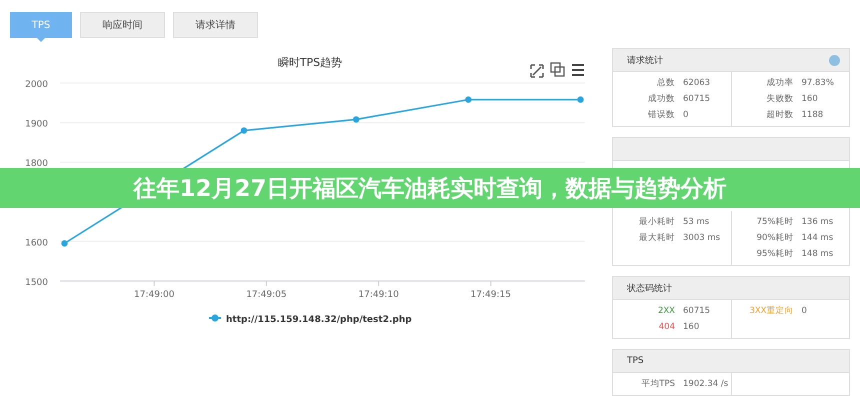 The width and height of the screenshot is (860, 400). What do you see at coordinates (701, 238) in the screenshot?
I see `stat-value: 3003 ms` at bounding box center [701, 238].